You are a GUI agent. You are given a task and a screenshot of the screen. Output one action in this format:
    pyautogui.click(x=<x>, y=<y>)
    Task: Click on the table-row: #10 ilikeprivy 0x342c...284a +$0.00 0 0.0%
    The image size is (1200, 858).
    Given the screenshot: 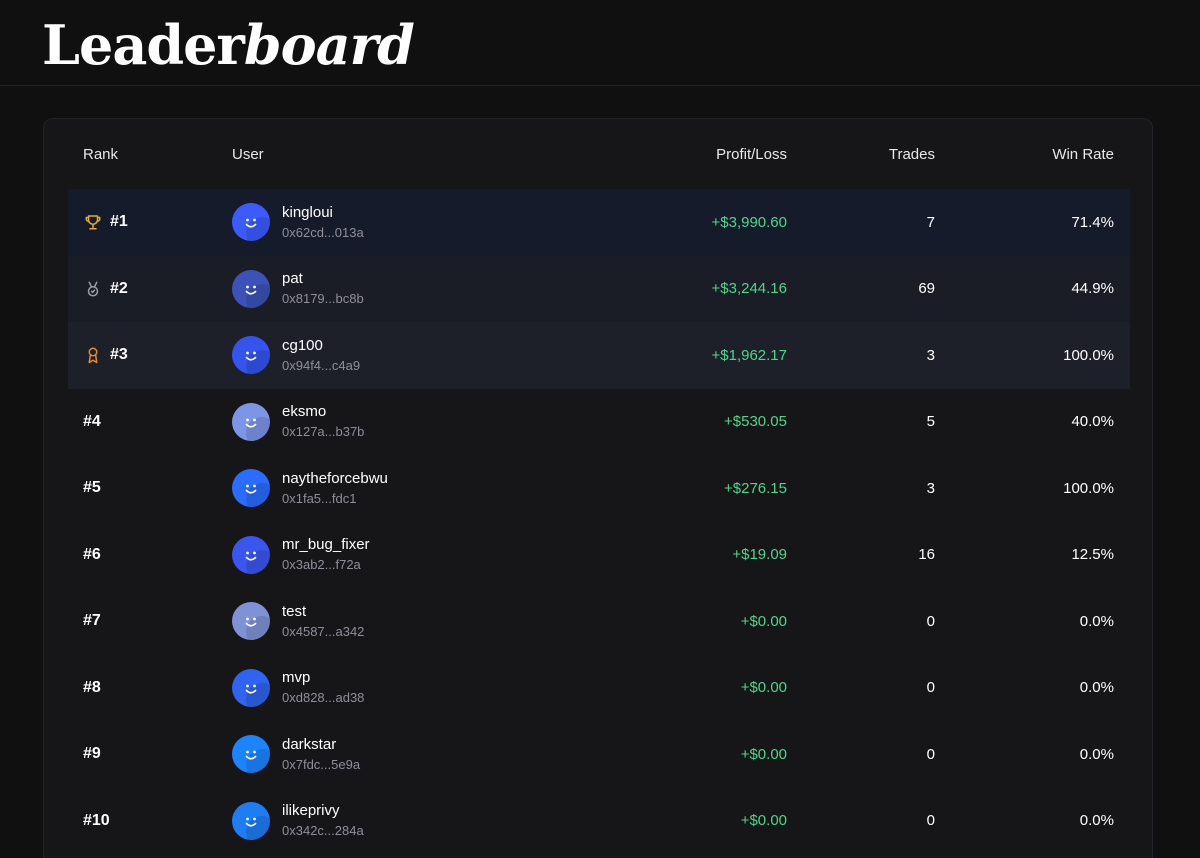 What is the action you would take?
    pyautogui.click(x=599, y=821)
    